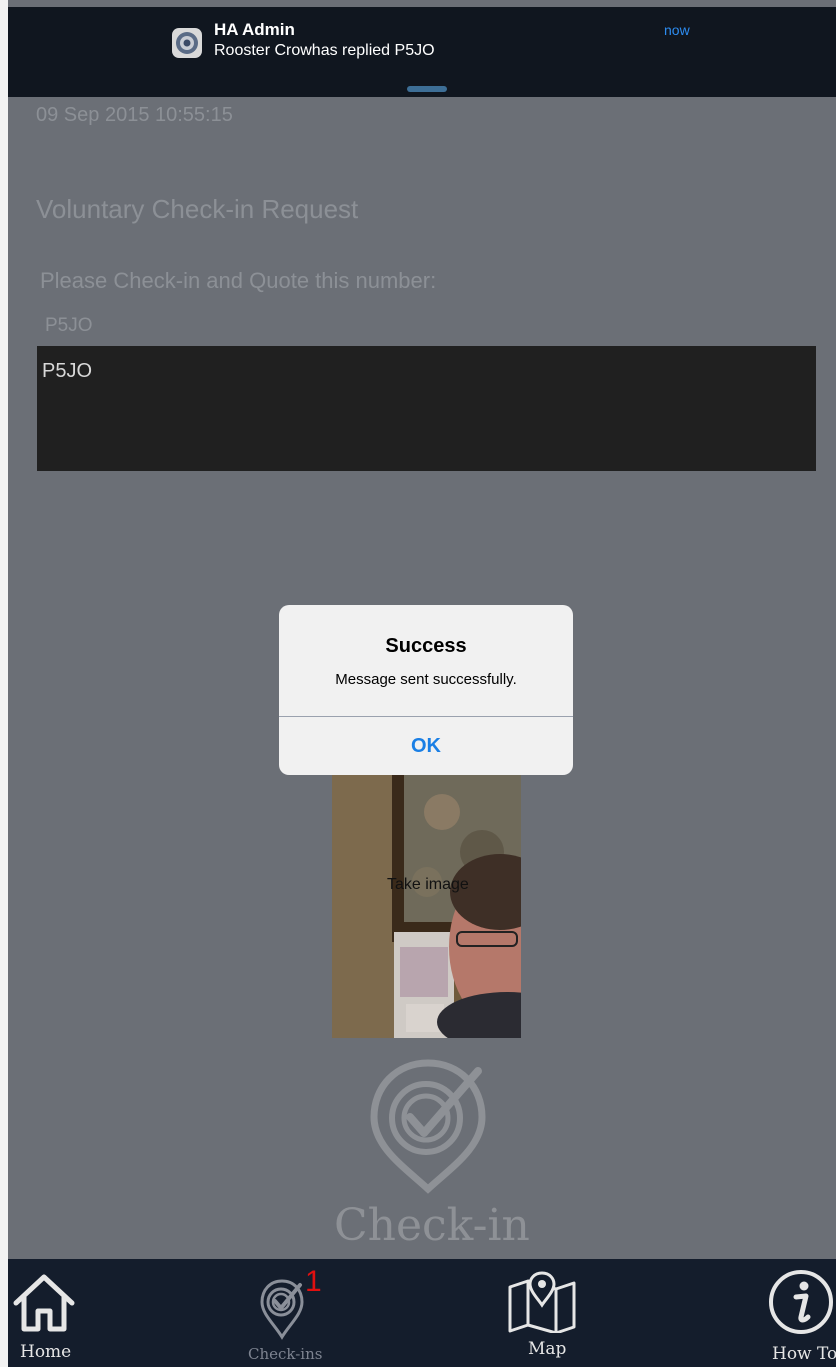 The width and height of the screenshot is (836, 1367). I want to click on checkin-brand-text: Check-in, so click(432, 1225).